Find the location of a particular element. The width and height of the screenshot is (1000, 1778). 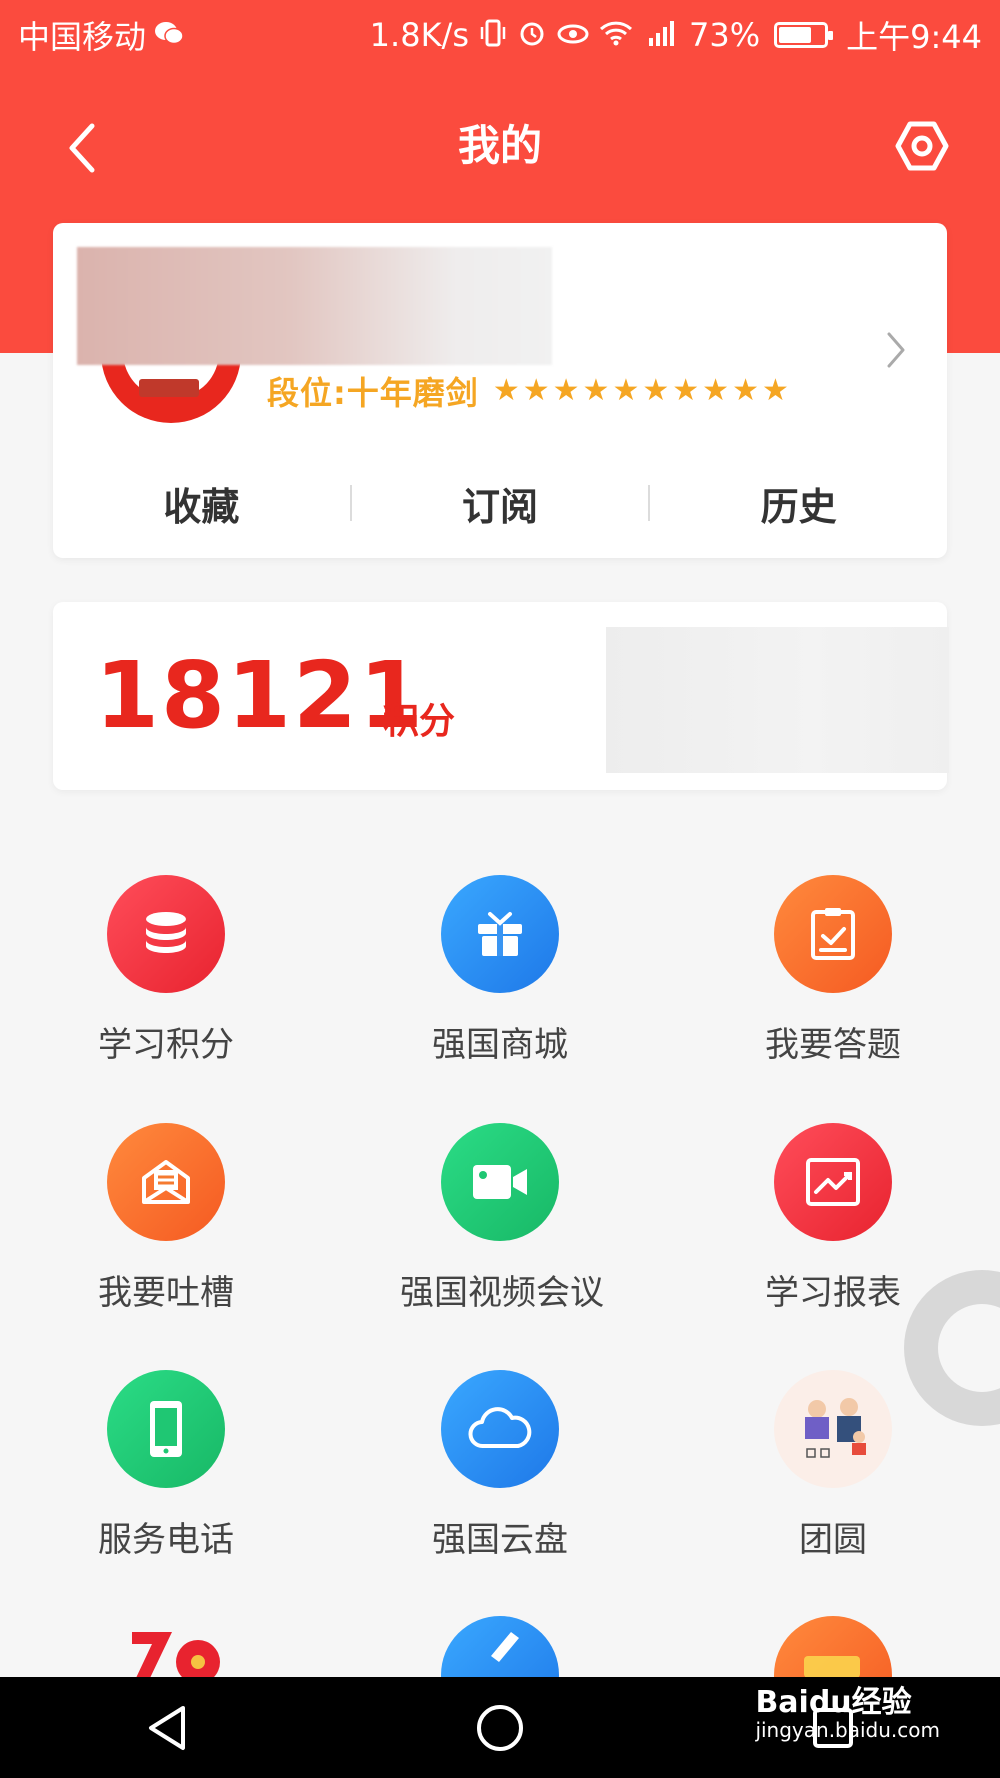

grid-item-reunion: 团圆 is located at coordinates (833, 1465).